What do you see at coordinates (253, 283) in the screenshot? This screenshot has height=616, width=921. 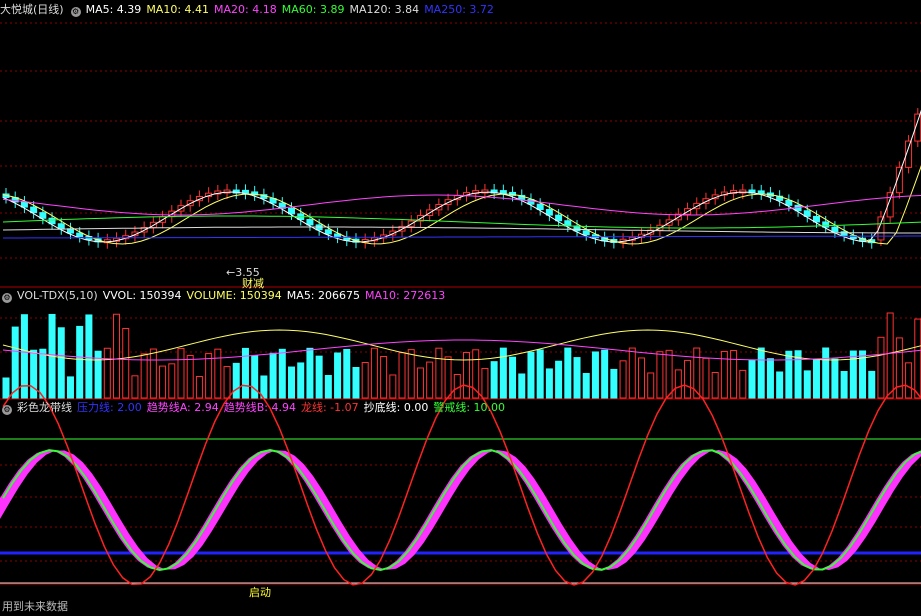 I see `event-label: 财减` at bounding box center [253, 283].